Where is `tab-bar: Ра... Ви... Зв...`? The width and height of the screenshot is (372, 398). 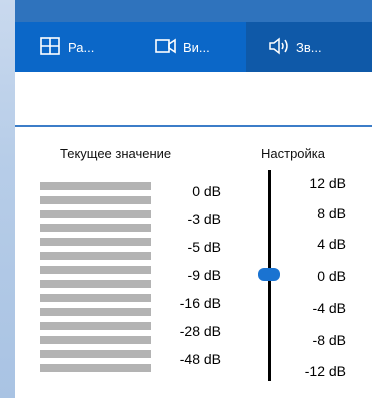 tab-bar: Ра... Ви... Зв... is located at coordinates (193, 47).